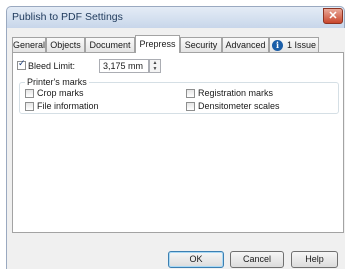  I want to click on printers-marks-legend: Printer's marks, so click(57, 82).